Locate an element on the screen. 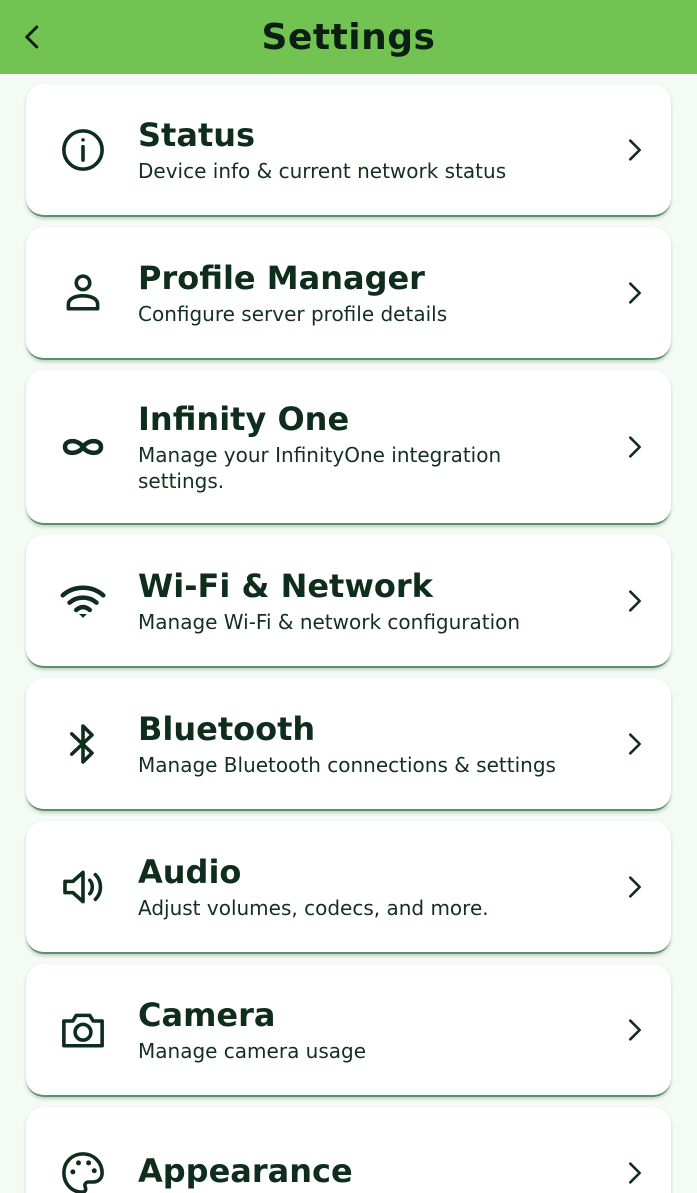  settings-item-title: Camera is located at coordinates (207, 1014).